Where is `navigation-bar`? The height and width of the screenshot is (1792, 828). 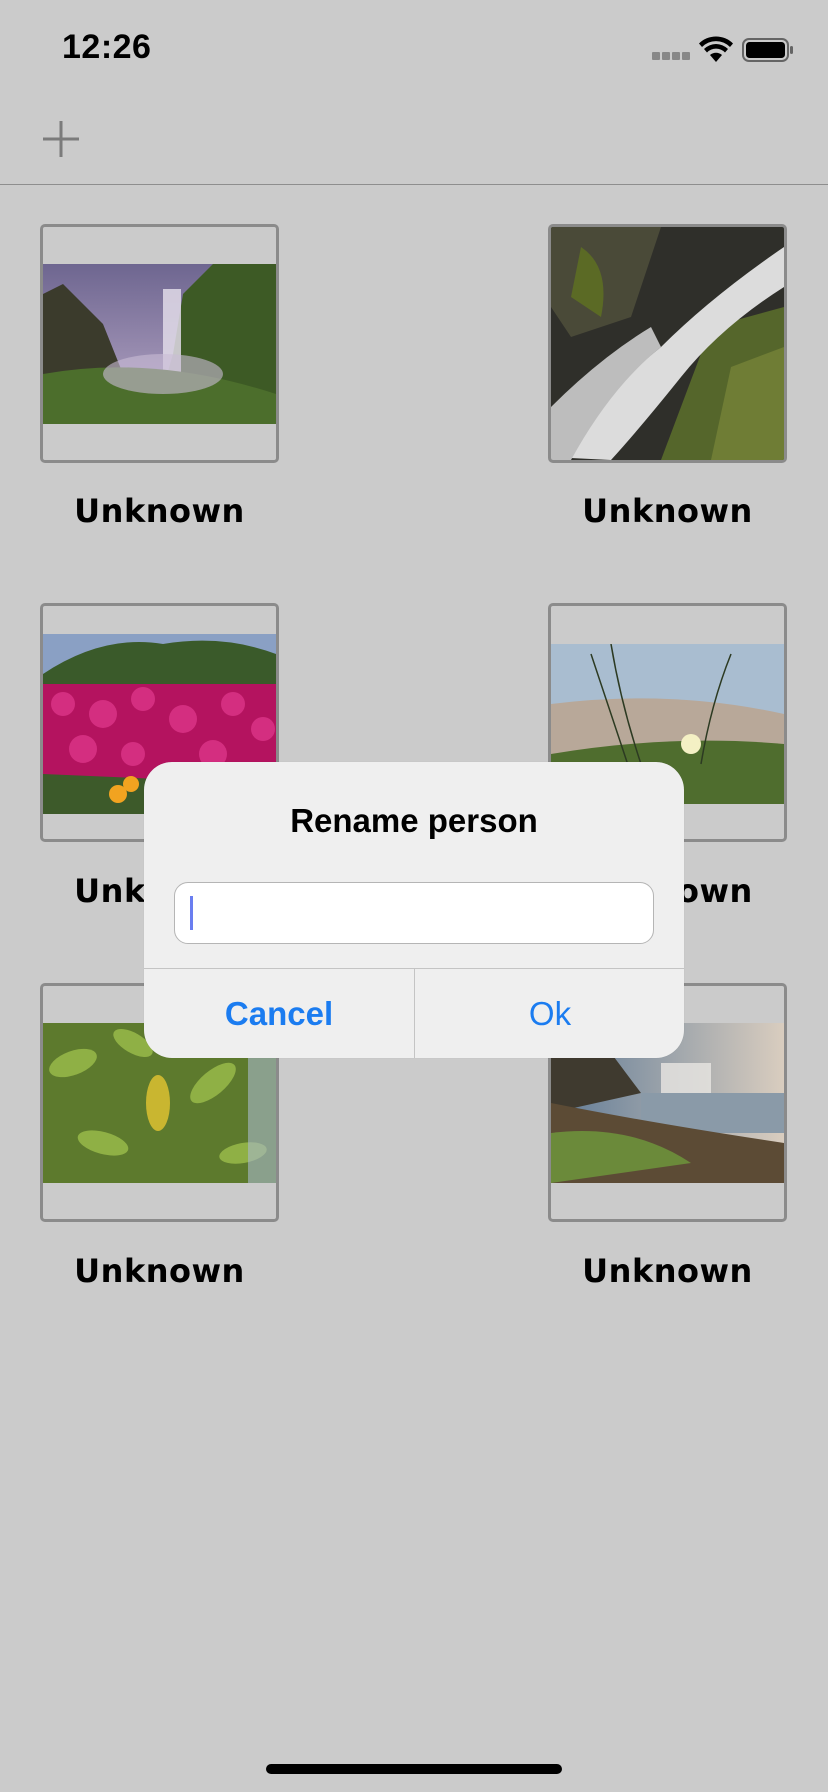 navigation-bar is located at coordinates (414, 142).